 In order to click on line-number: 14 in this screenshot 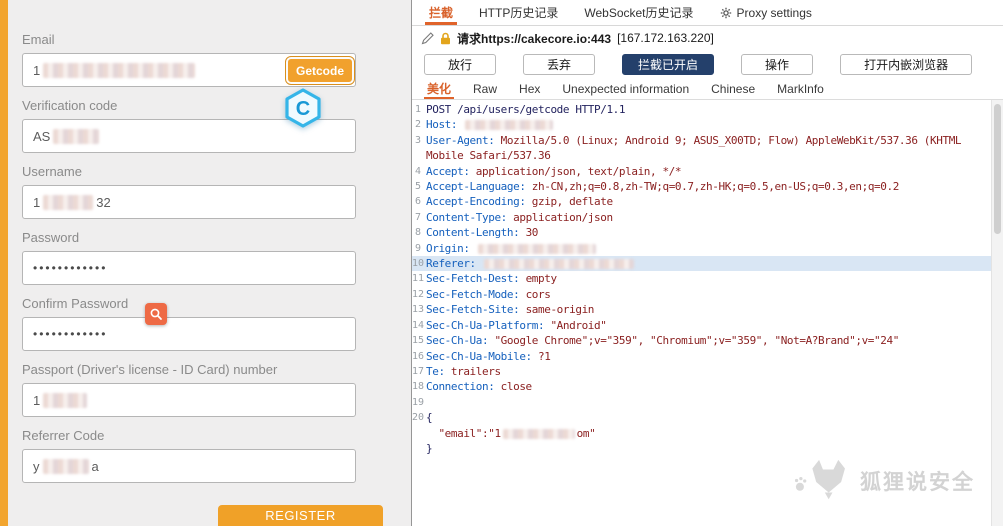, I will do `click(418, 325)`.